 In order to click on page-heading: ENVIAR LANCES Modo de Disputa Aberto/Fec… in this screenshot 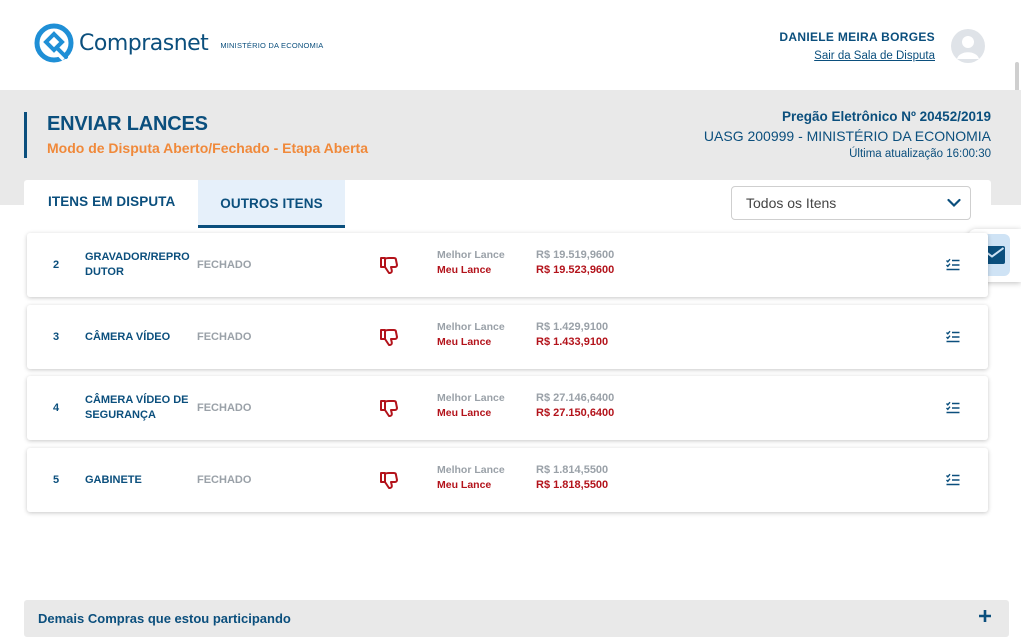, I will do `click(196, 135)`.